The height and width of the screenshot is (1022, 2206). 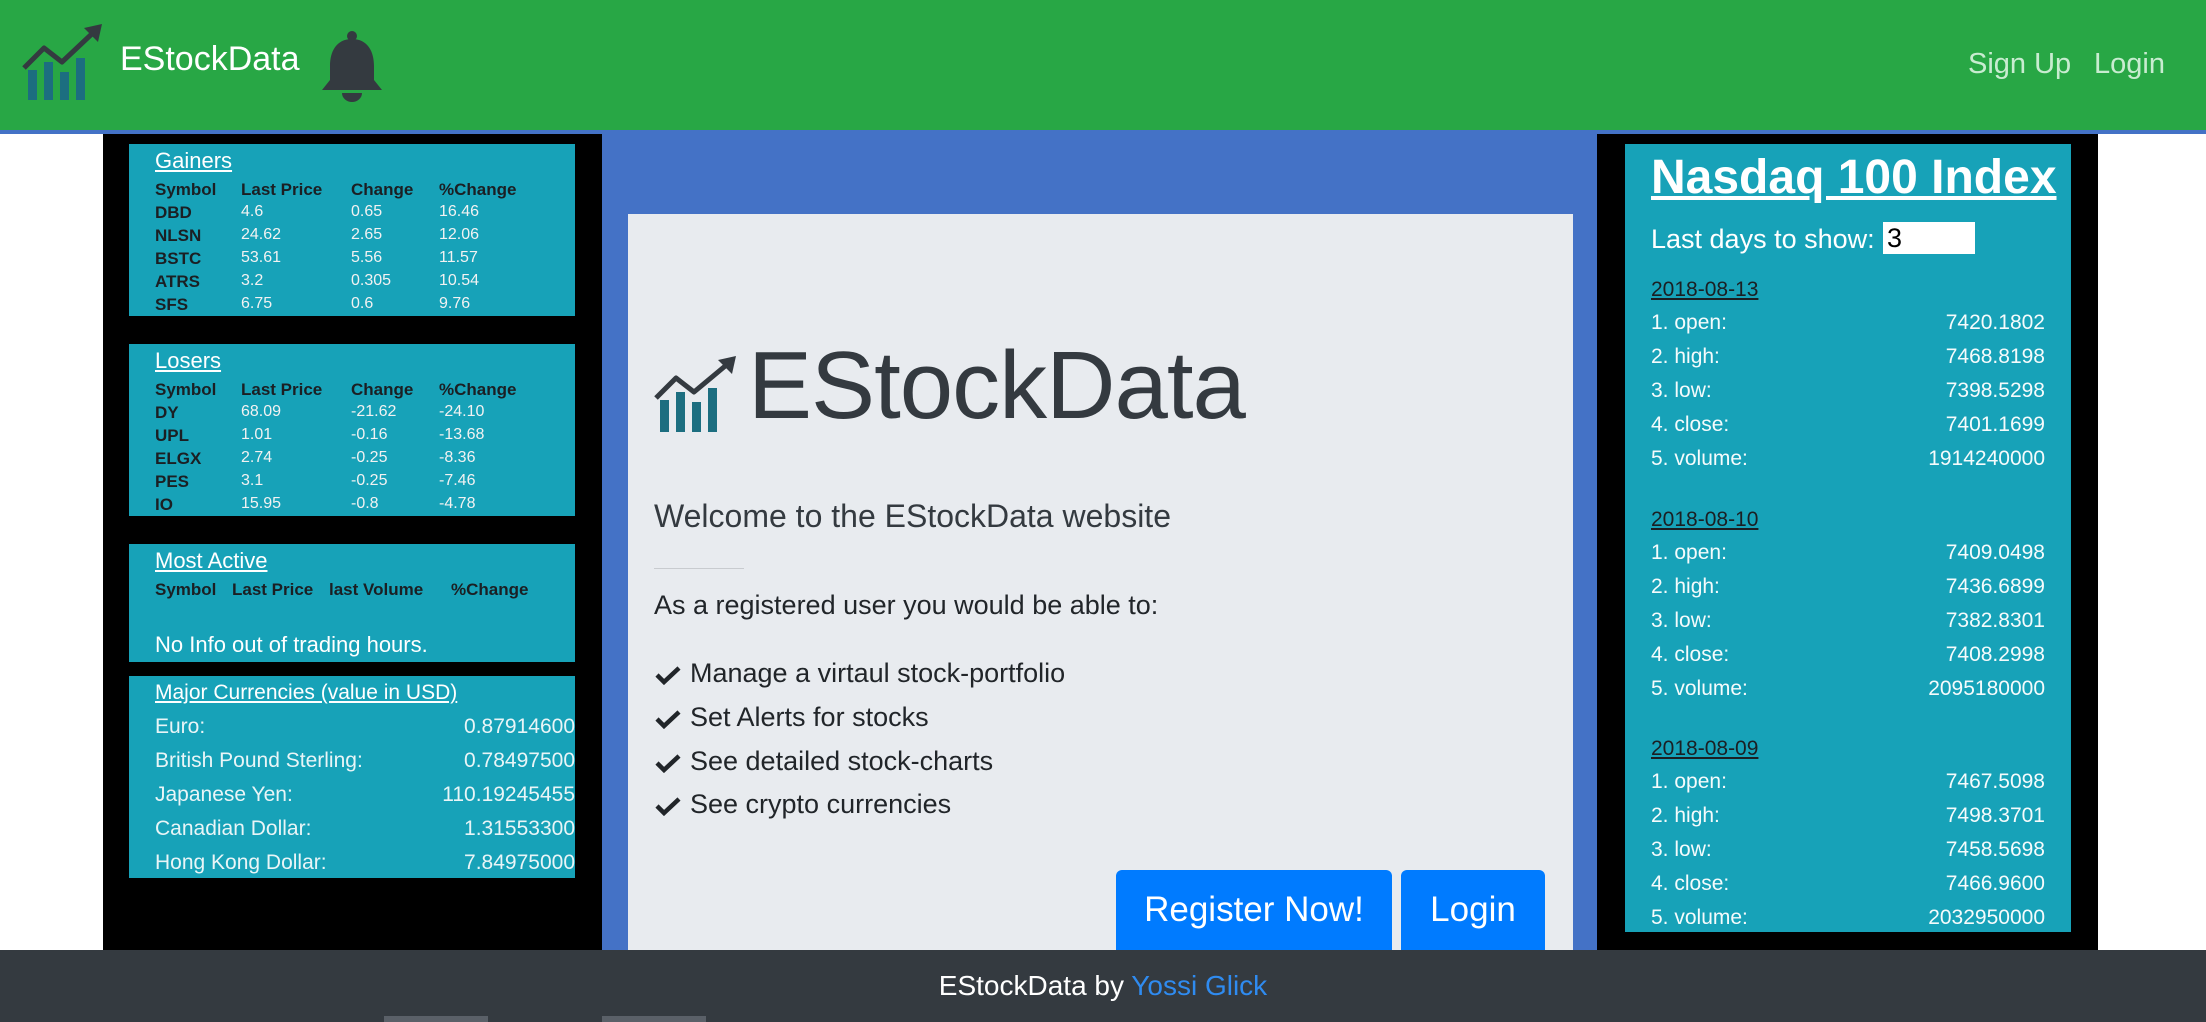 What do you see at coordinates (257, 457) in the screenshot?
I see `last-price-cell: 2.74` at bounding box center [257, 457].